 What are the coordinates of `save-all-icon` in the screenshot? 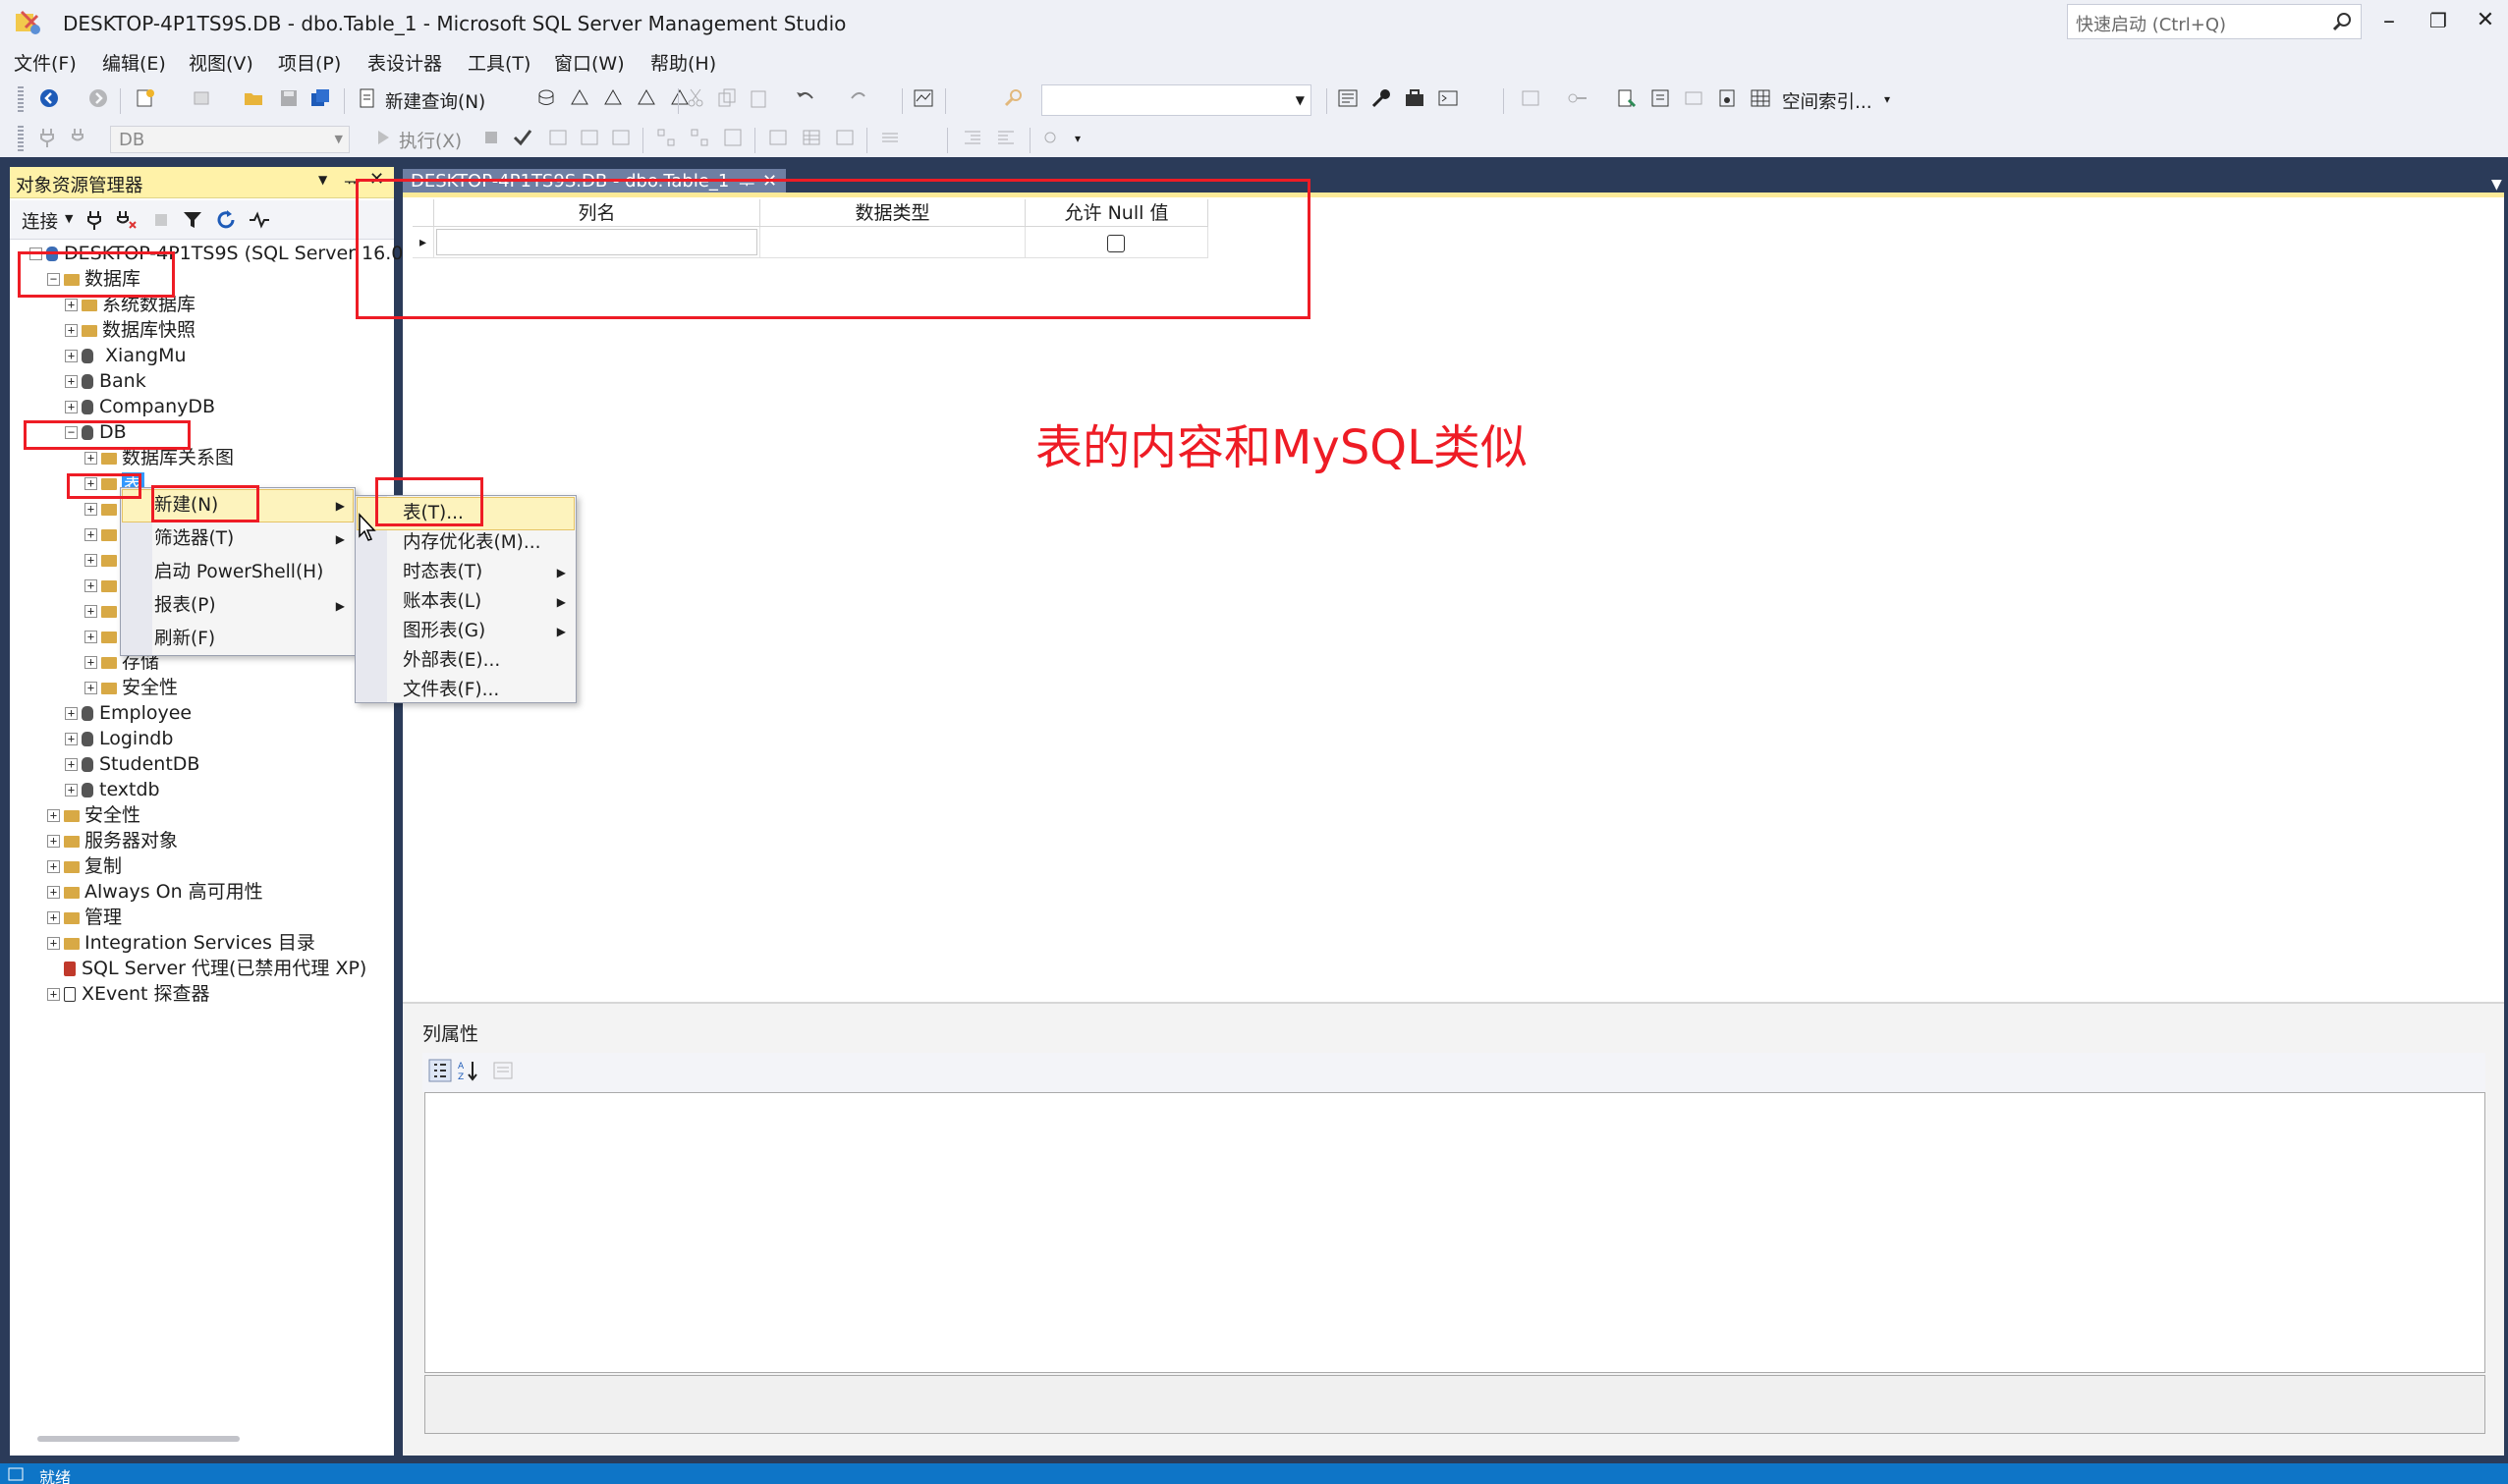 It's located at (320, 98).